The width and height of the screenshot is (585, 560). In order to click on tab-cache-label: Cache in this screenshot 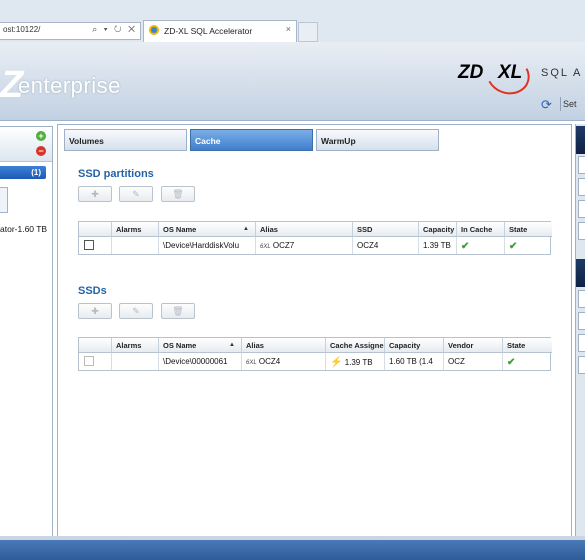, I will do `click(208, 141)`.